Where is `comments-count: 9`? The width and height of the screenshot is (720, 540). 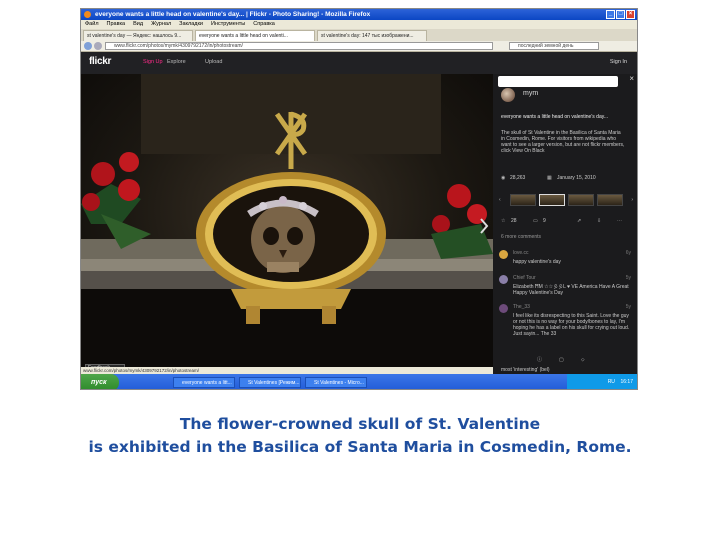 comments-count: 9 is located at coordinates (544, 221).